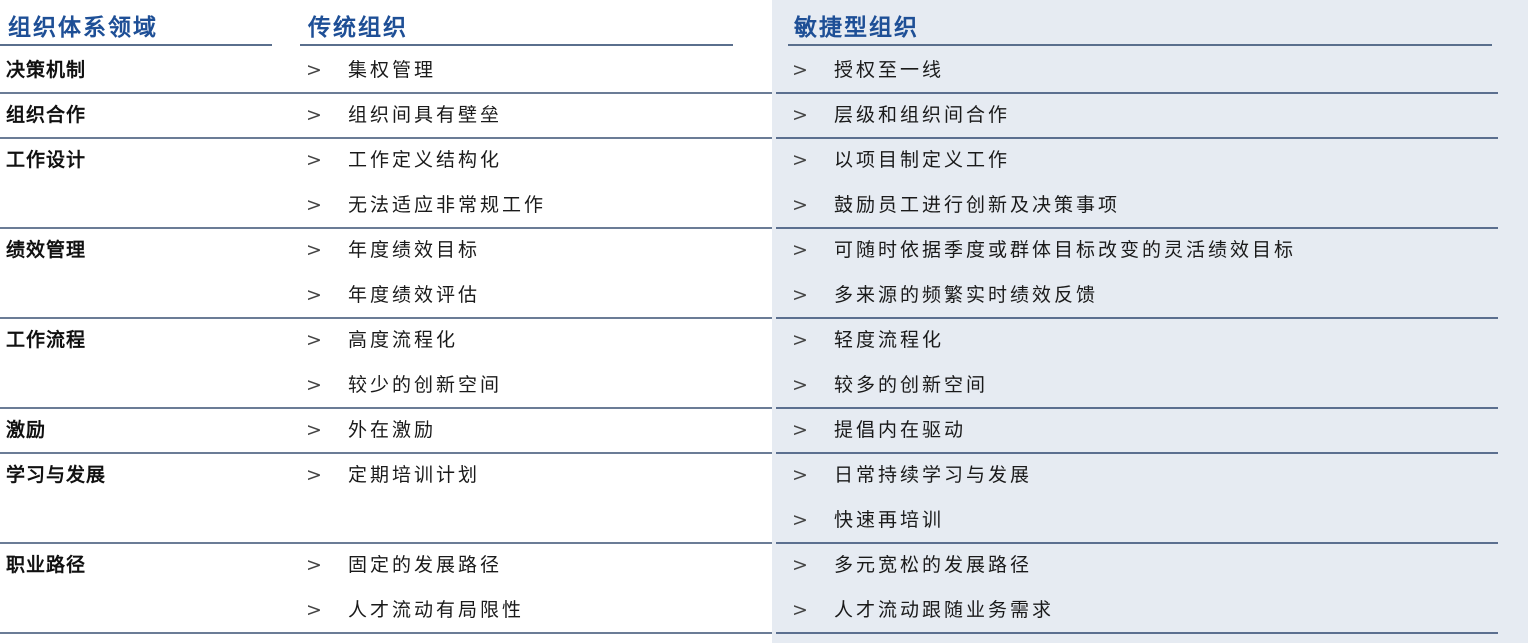  I want to click on traditional-item-text: 集权管理, so click(392, 70).